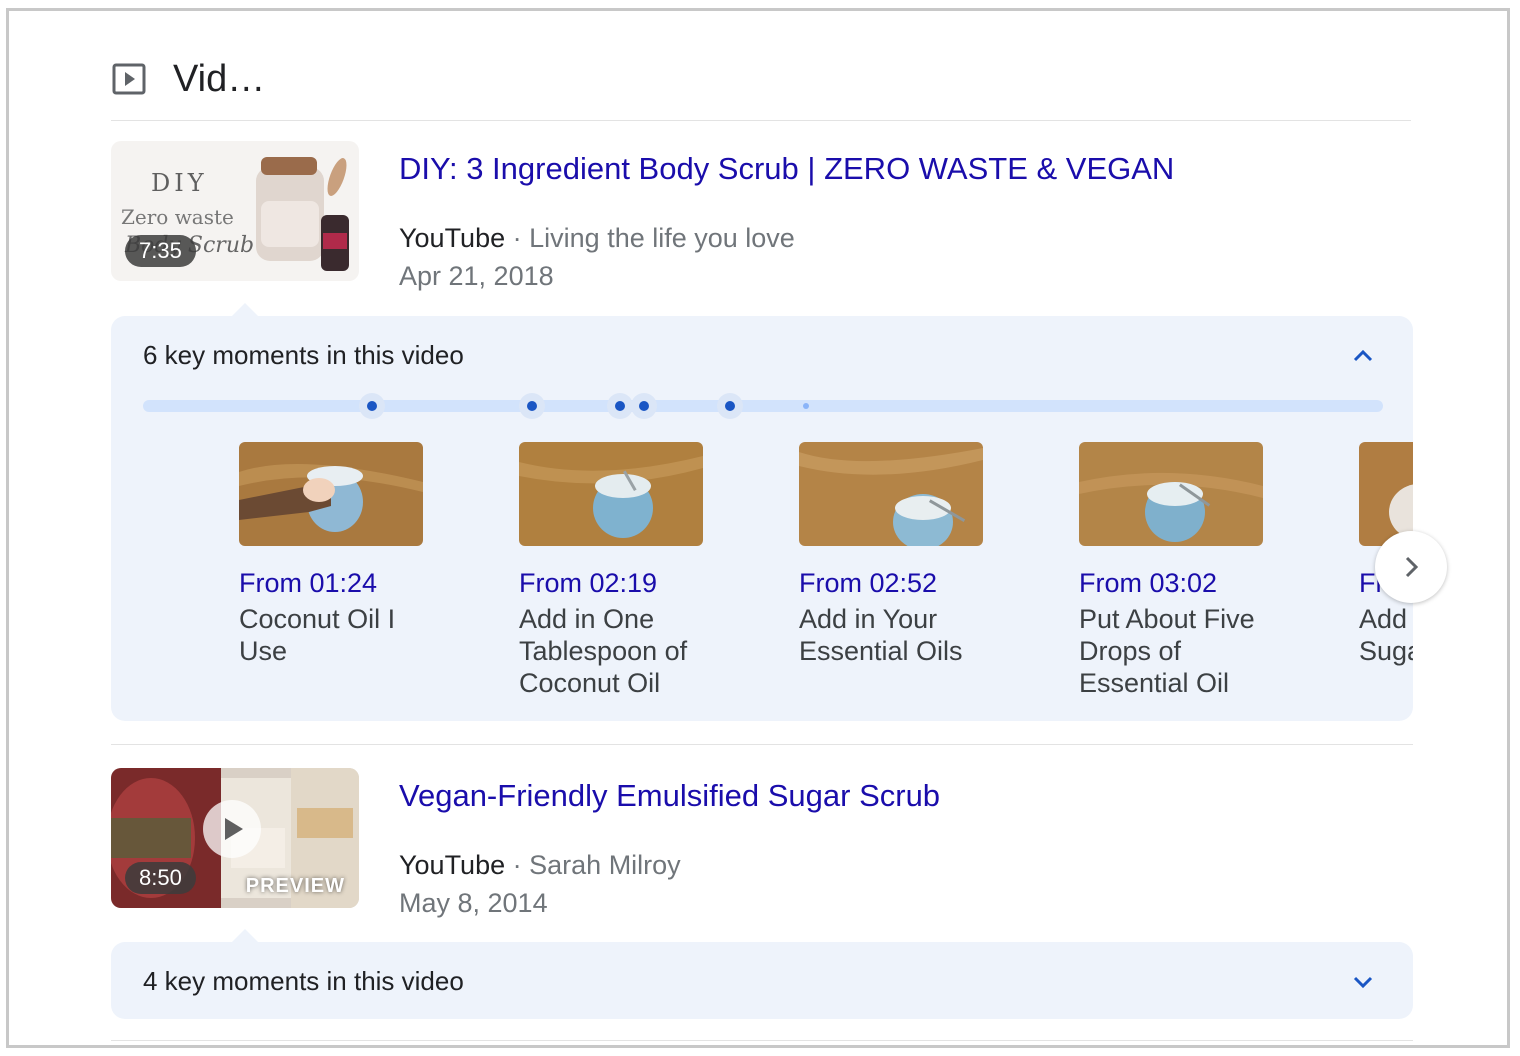 The width and height of the screenshot is (1520, 1056). I want to click on channel-name: Living the life you love, so click(662, 238).